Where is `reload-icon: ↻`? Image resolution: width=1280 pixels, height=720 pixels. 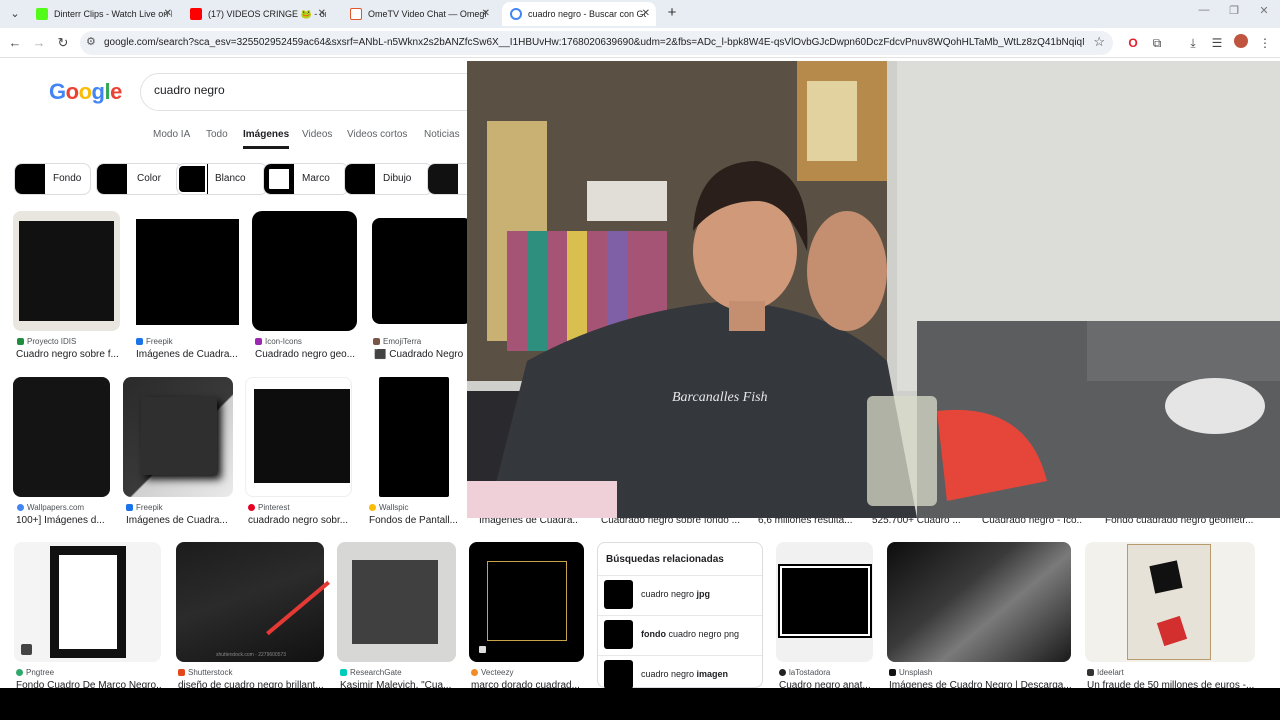 reload-icon: ↻ is located at coordinates (63, 43).